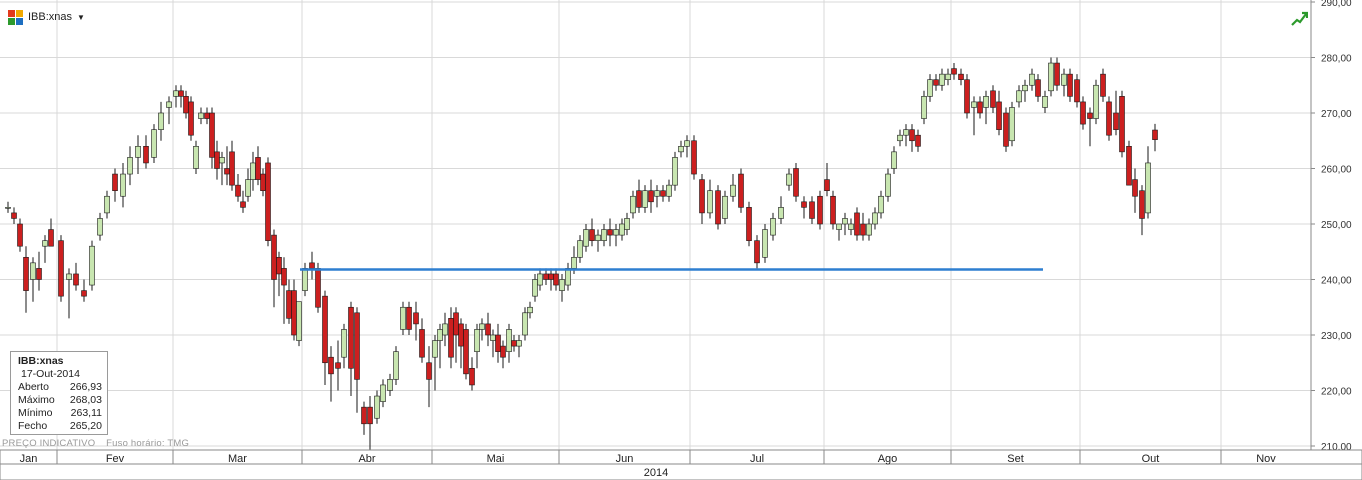 Image resolution: width=1362 pixels, height=480 pixels. I want to click on y-tick-label: 230,00, so click(1336, 336).